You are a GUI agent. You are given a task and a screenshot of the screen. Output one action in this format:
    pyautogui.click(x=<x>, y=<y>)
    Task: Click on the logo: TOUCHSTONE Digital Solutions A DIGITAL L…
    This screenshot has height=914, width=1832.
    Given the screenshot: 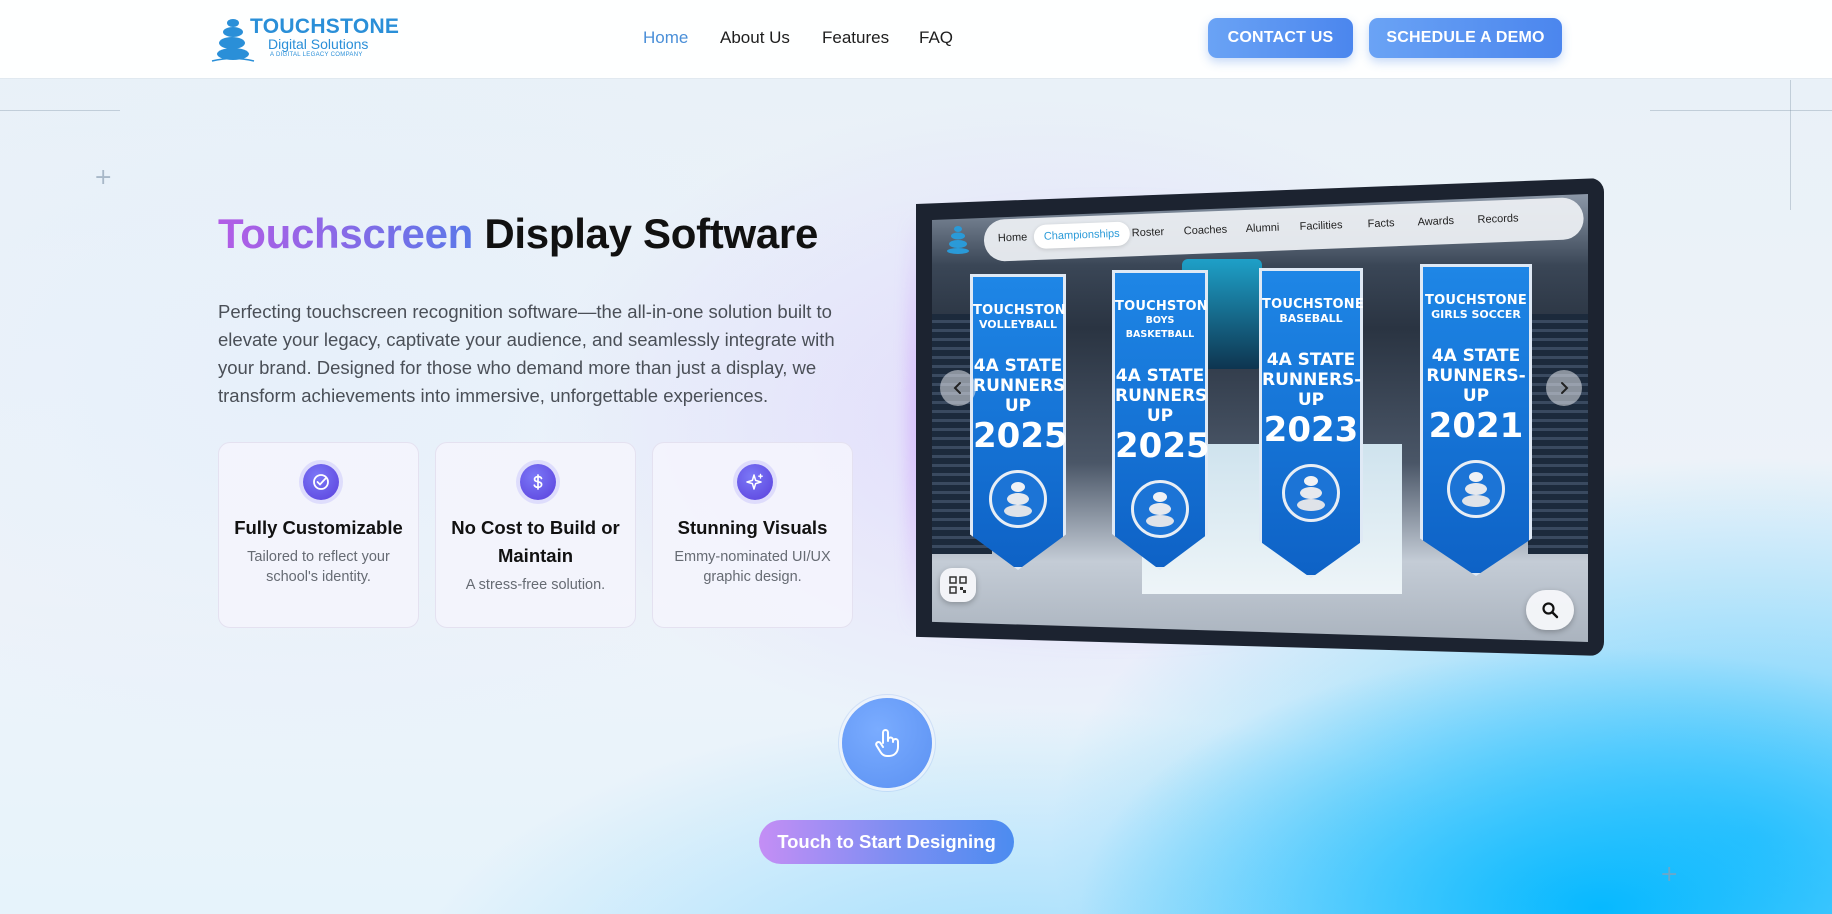 What is the action you would take?
    pyautogui.click(x=304, y=39)
    